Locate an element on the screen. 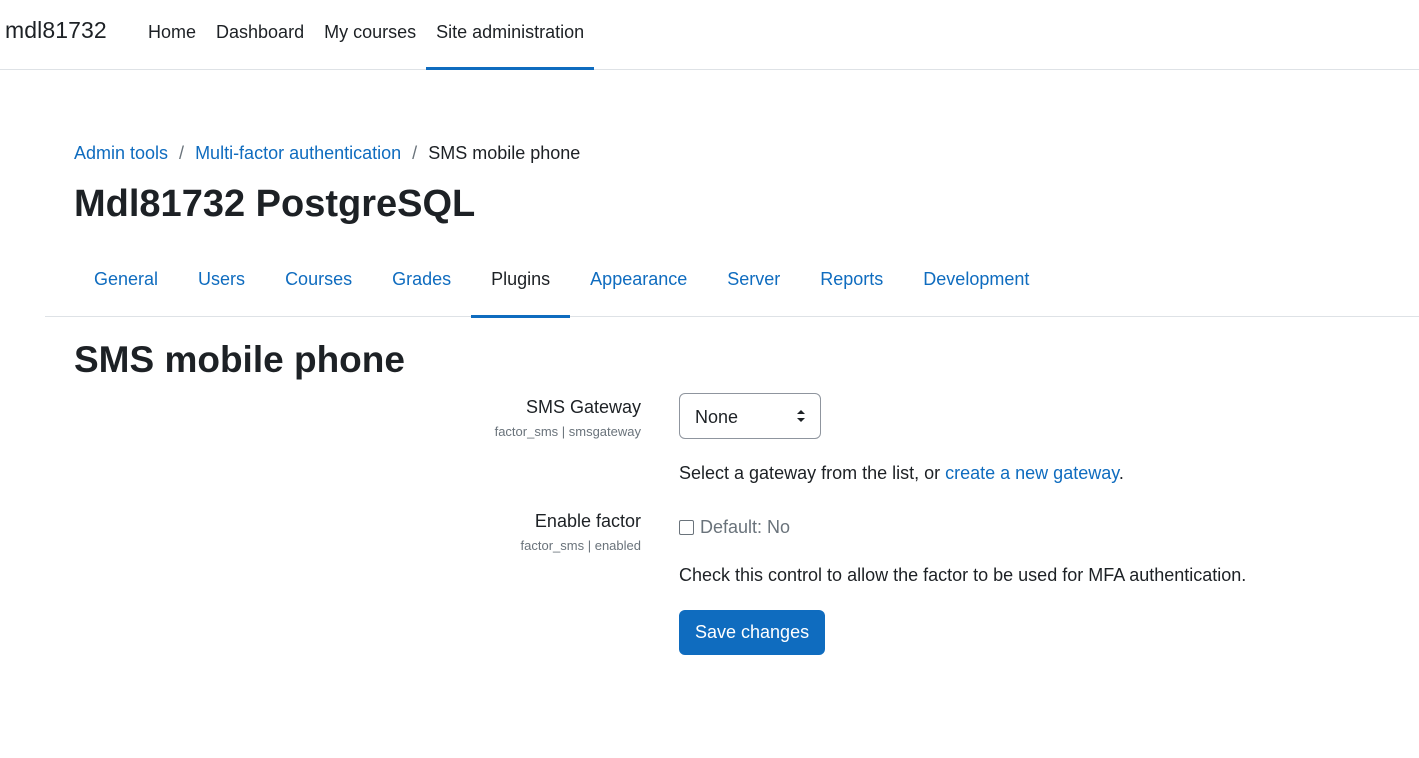 The width and height of the screenshot is (1419, 758). create-new-gateway-link: create a new gateway is located at coordinates (1032, 473).